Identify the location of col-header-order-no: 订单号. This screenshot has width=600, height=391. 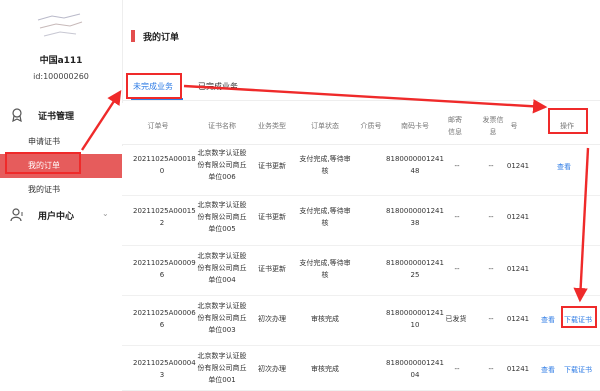
(158, 126).